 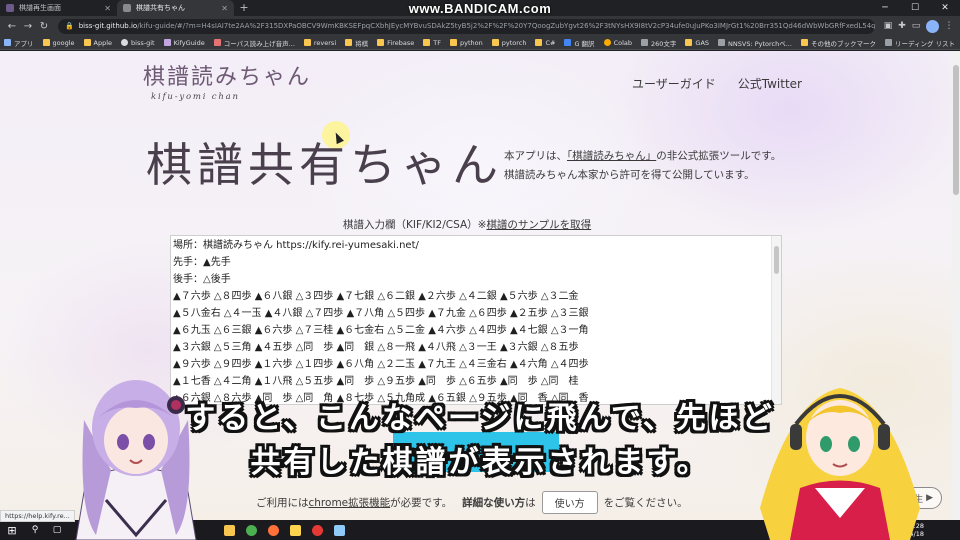 I want to click on tab-kifu-player: 棋譜再生画面 ✕, so click(x=58, y=8).